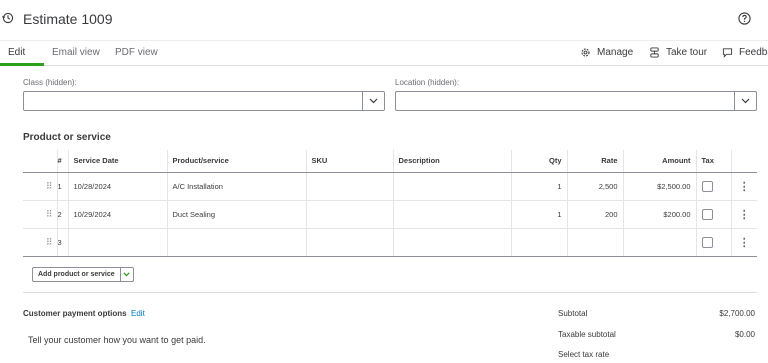 This screenshot has height=363, width=768. Describe the element at coordinates (118, 214) in the screenshot. I see `service-date-cell: 10/29/2024` at that location.